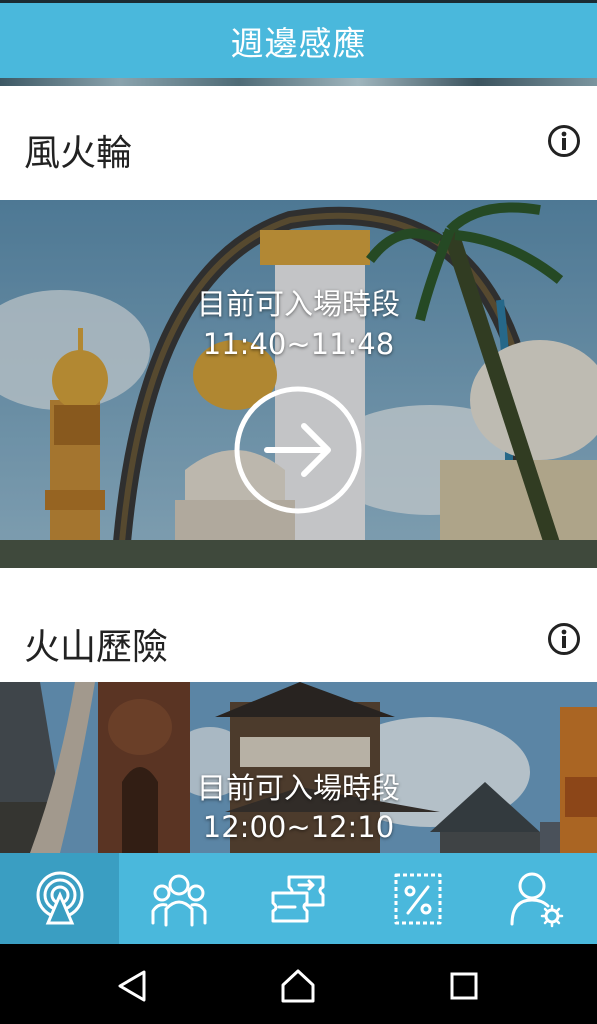 This screenshot has height=1024, width=597. What do you see at coordinates (132, 986) in the screenshot?
I see `back-icon` at bounding box center [132, 986].